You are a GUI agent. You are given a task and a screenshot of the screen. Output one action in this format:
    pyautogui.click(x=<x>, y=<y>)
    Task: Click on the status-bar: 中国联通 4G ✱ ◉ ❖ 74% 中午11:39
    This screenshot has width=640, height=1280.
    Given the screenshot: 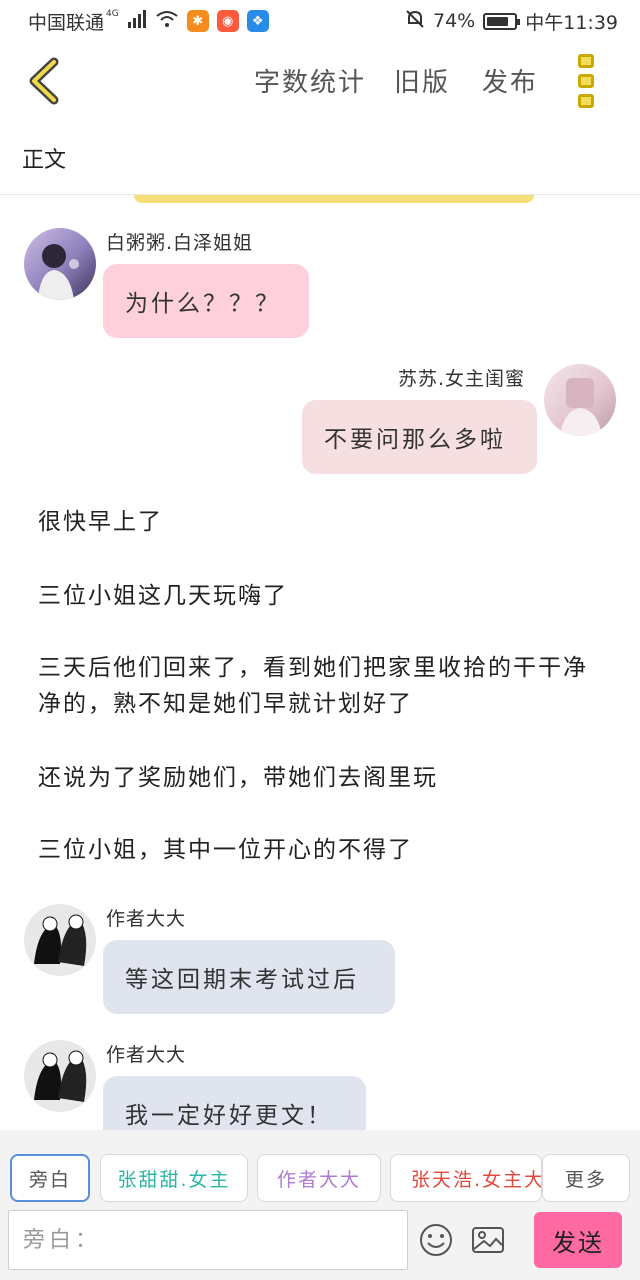 What is the action you would take?
    pyautogui.click(x=320, y=21)
    